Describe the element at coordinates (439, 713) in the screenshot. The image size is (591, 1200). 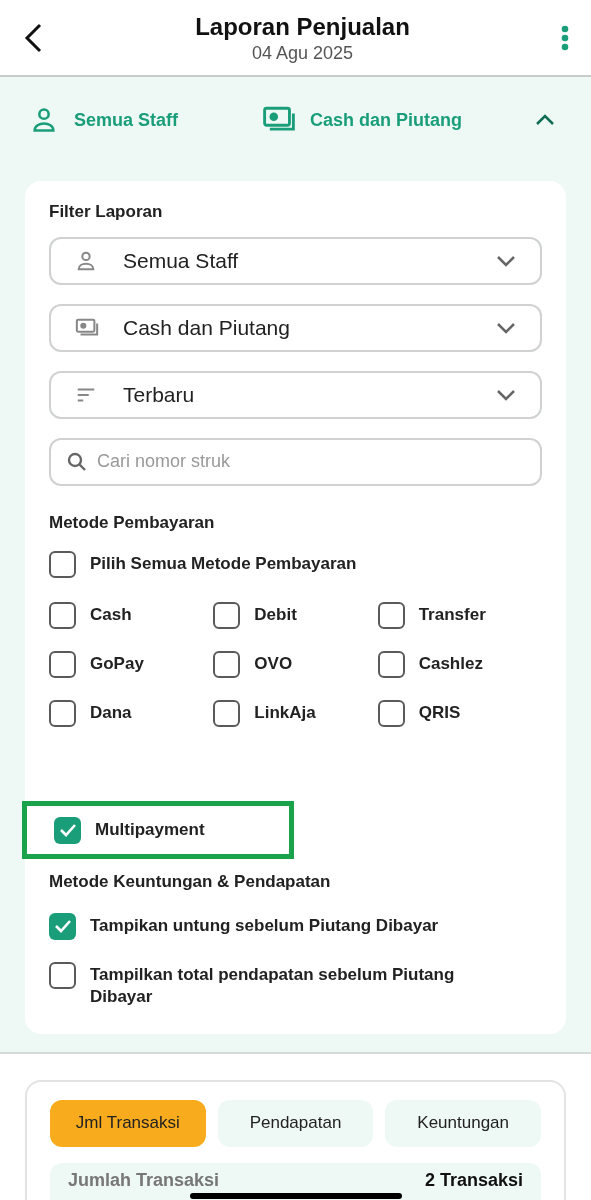
I see `checkbox-label: QRIS` at that location.